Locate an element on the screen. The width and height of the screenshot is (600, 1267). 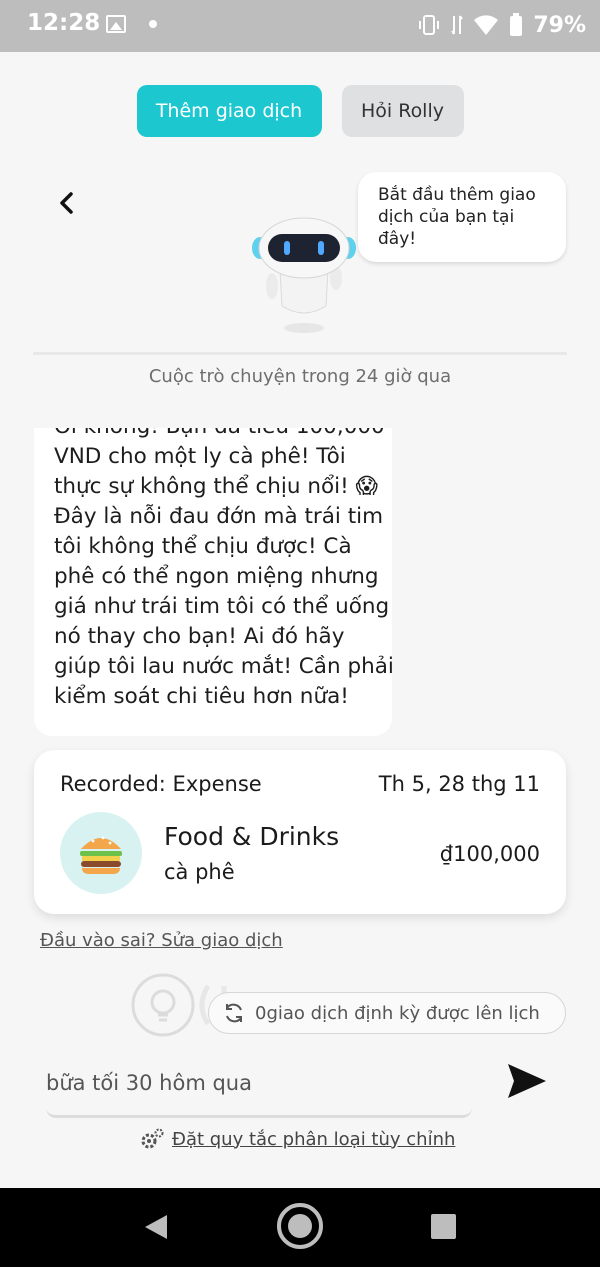
mode-tabs: Thêm giao dịch Hỏi Rolly is located at coordinates (300, 111).